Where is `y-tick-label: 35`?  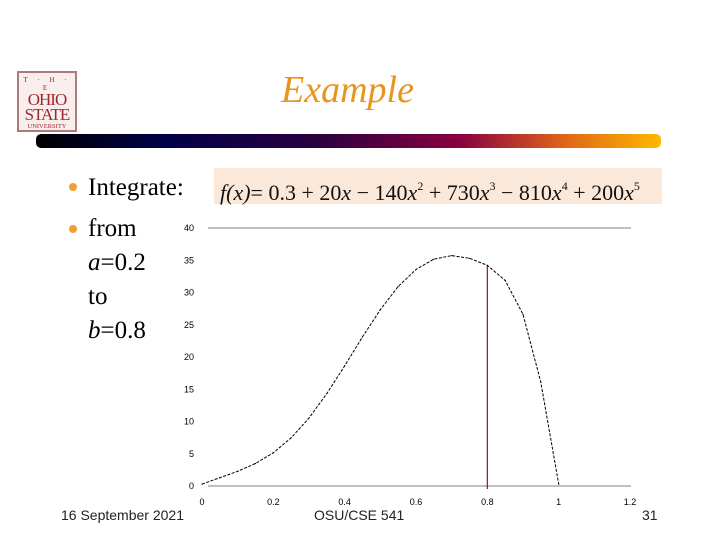 y-tick-label: 35 is located at coordinates (189, 260).